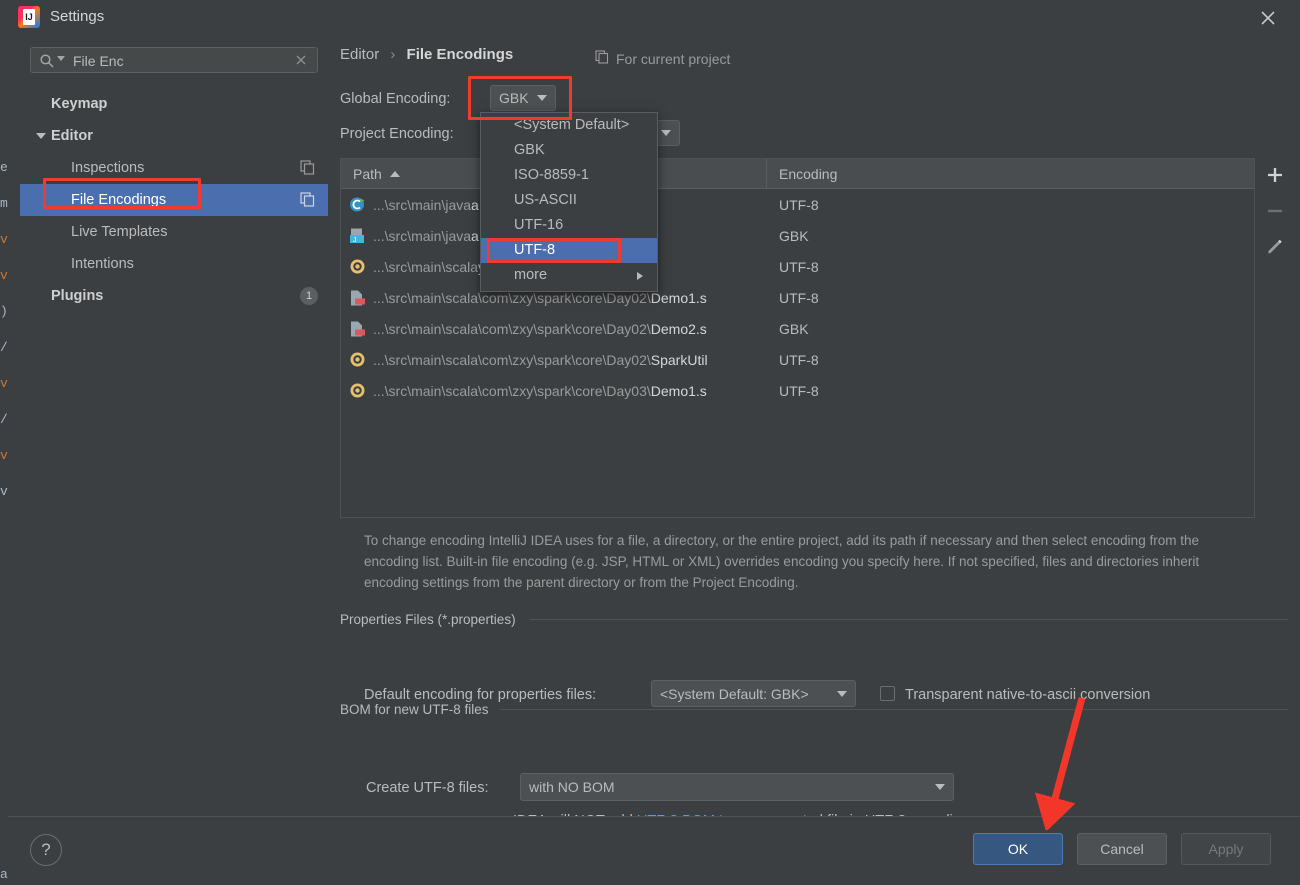 The width and height of the screenshot is (1300, 885). What do you see at coordinates (1275, 175) in the screenshot?
I see `add-path-button` at bounding box center [1275, 175].